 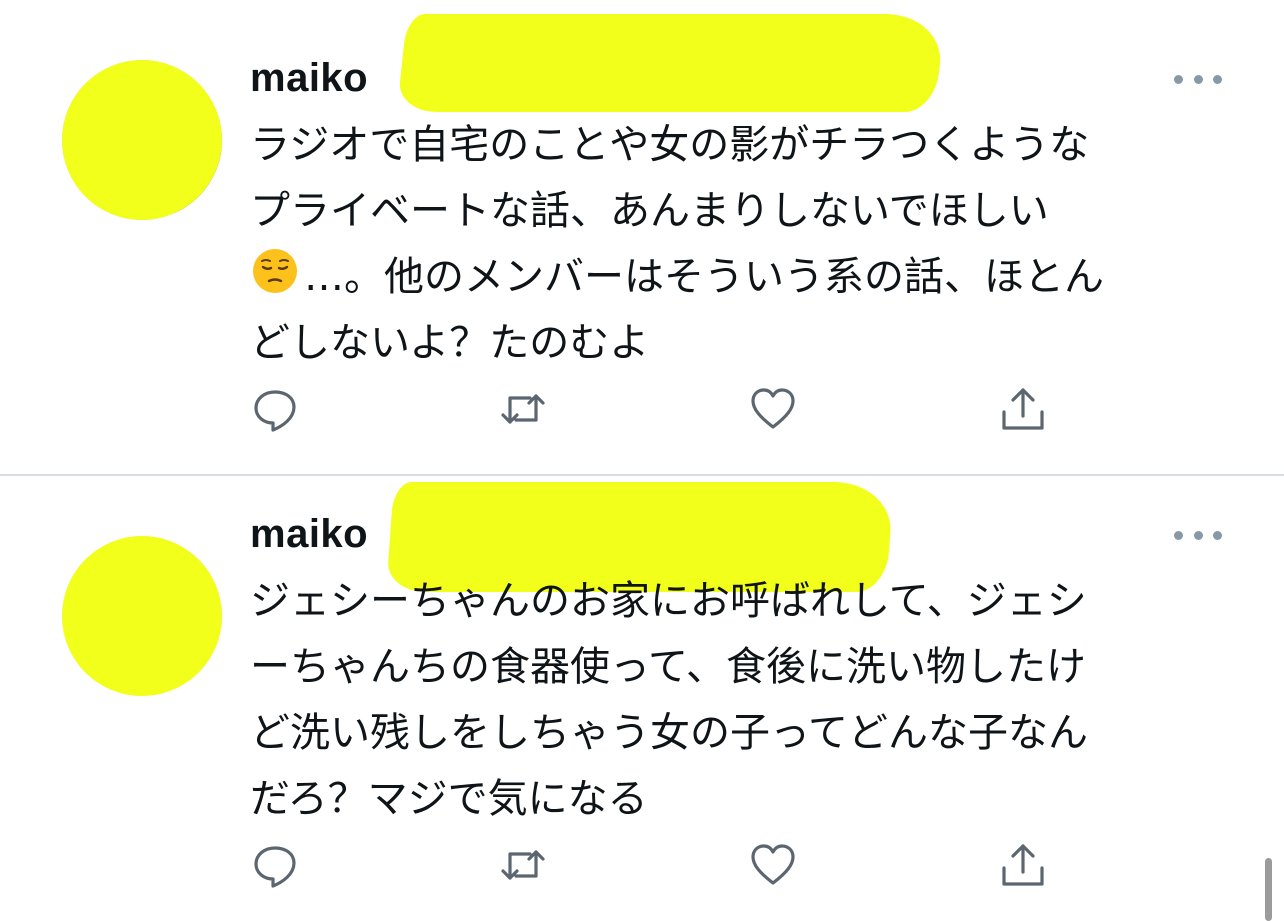 What do you see at coordinates (649, 211) in the screenshot?
I see `tweet-text-line: プライベートな話、あんまりしないでほしい` at bounding box center [649, 211].